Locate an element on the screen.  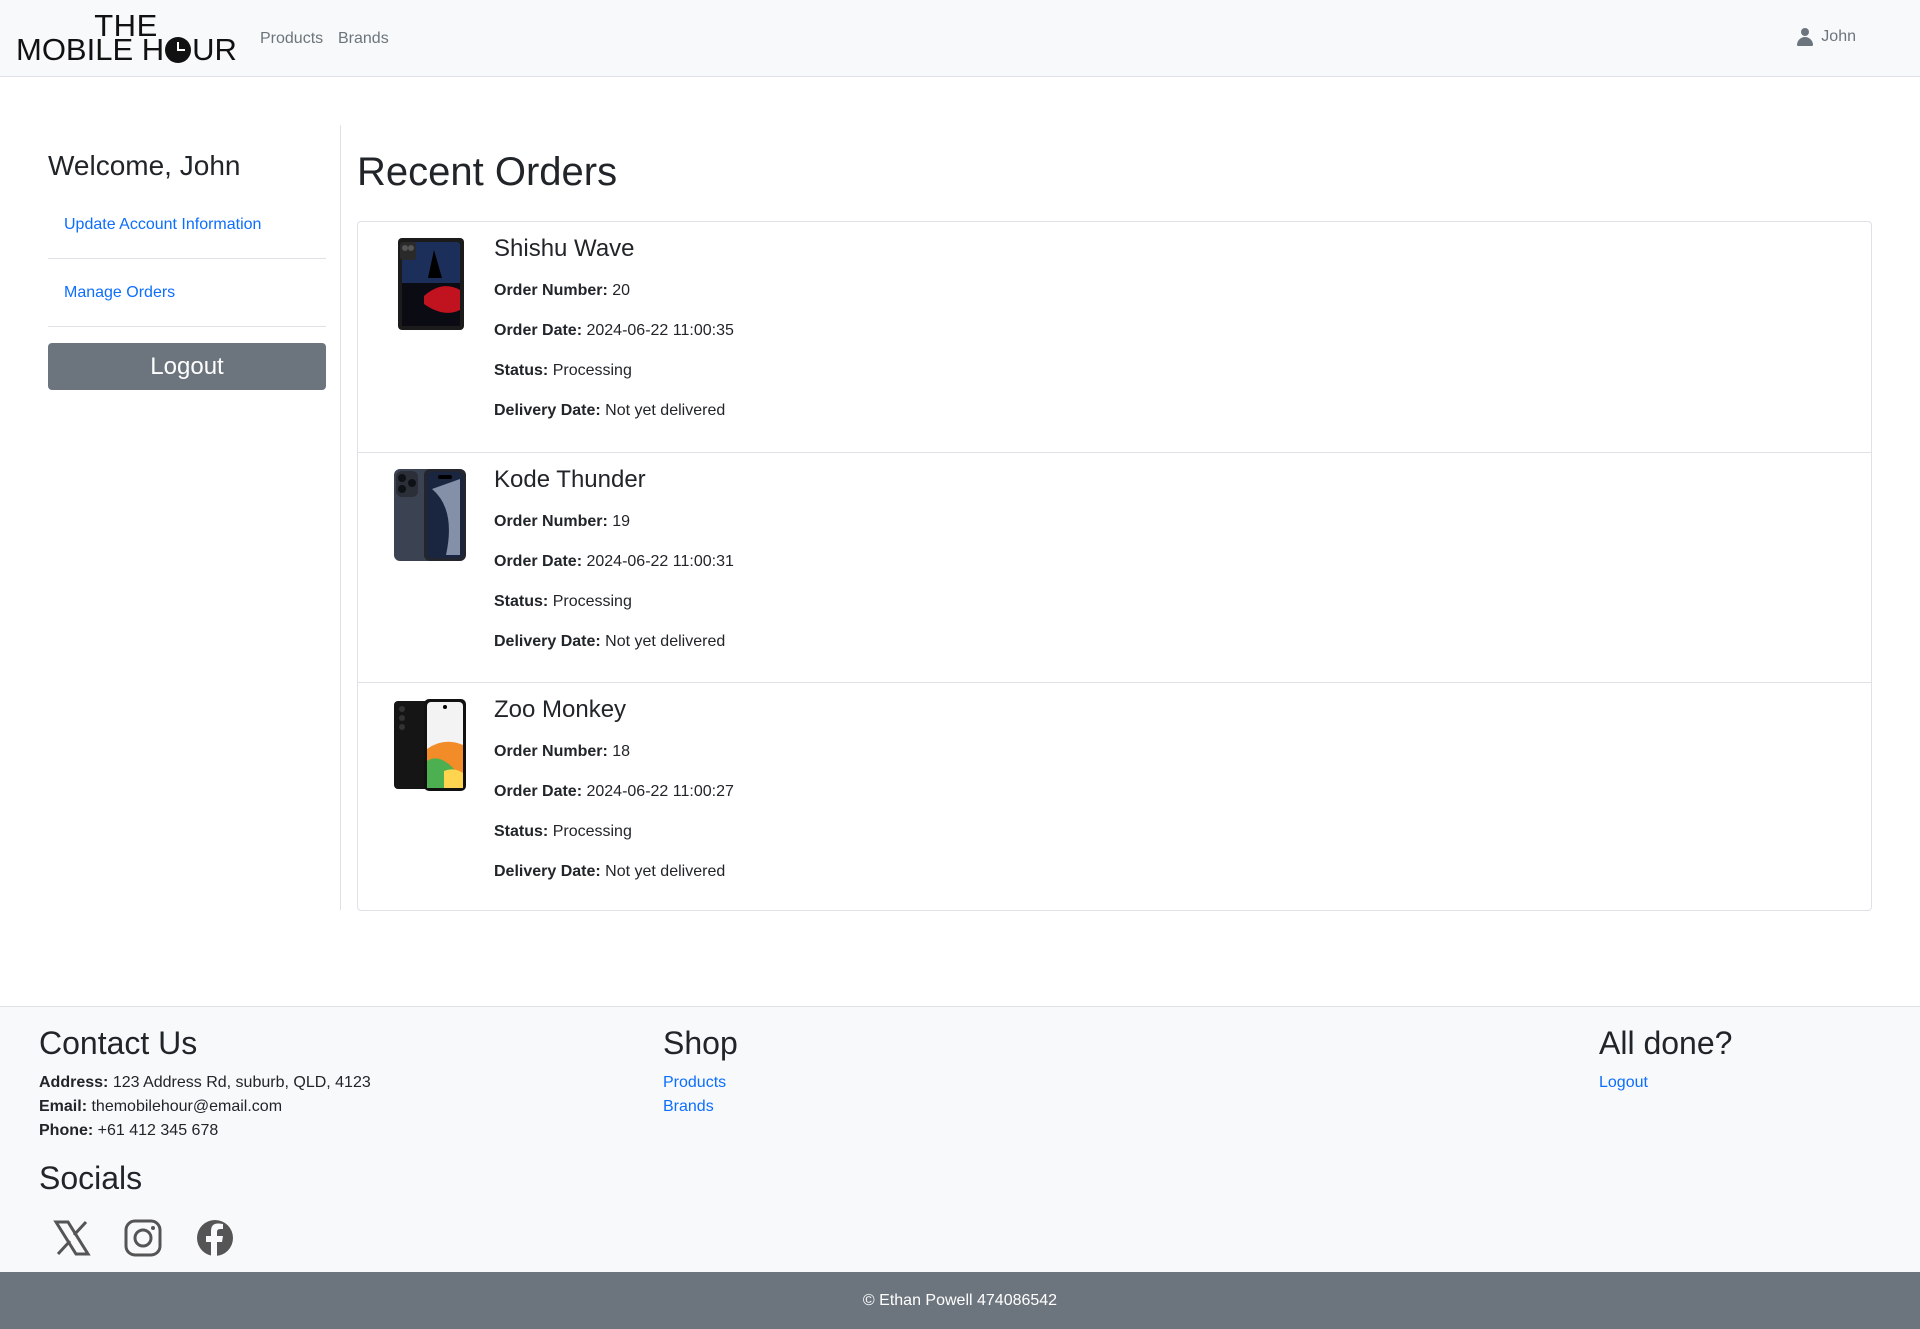
order-number-line: Order Number: 20 is located at coordinates (562, 291).